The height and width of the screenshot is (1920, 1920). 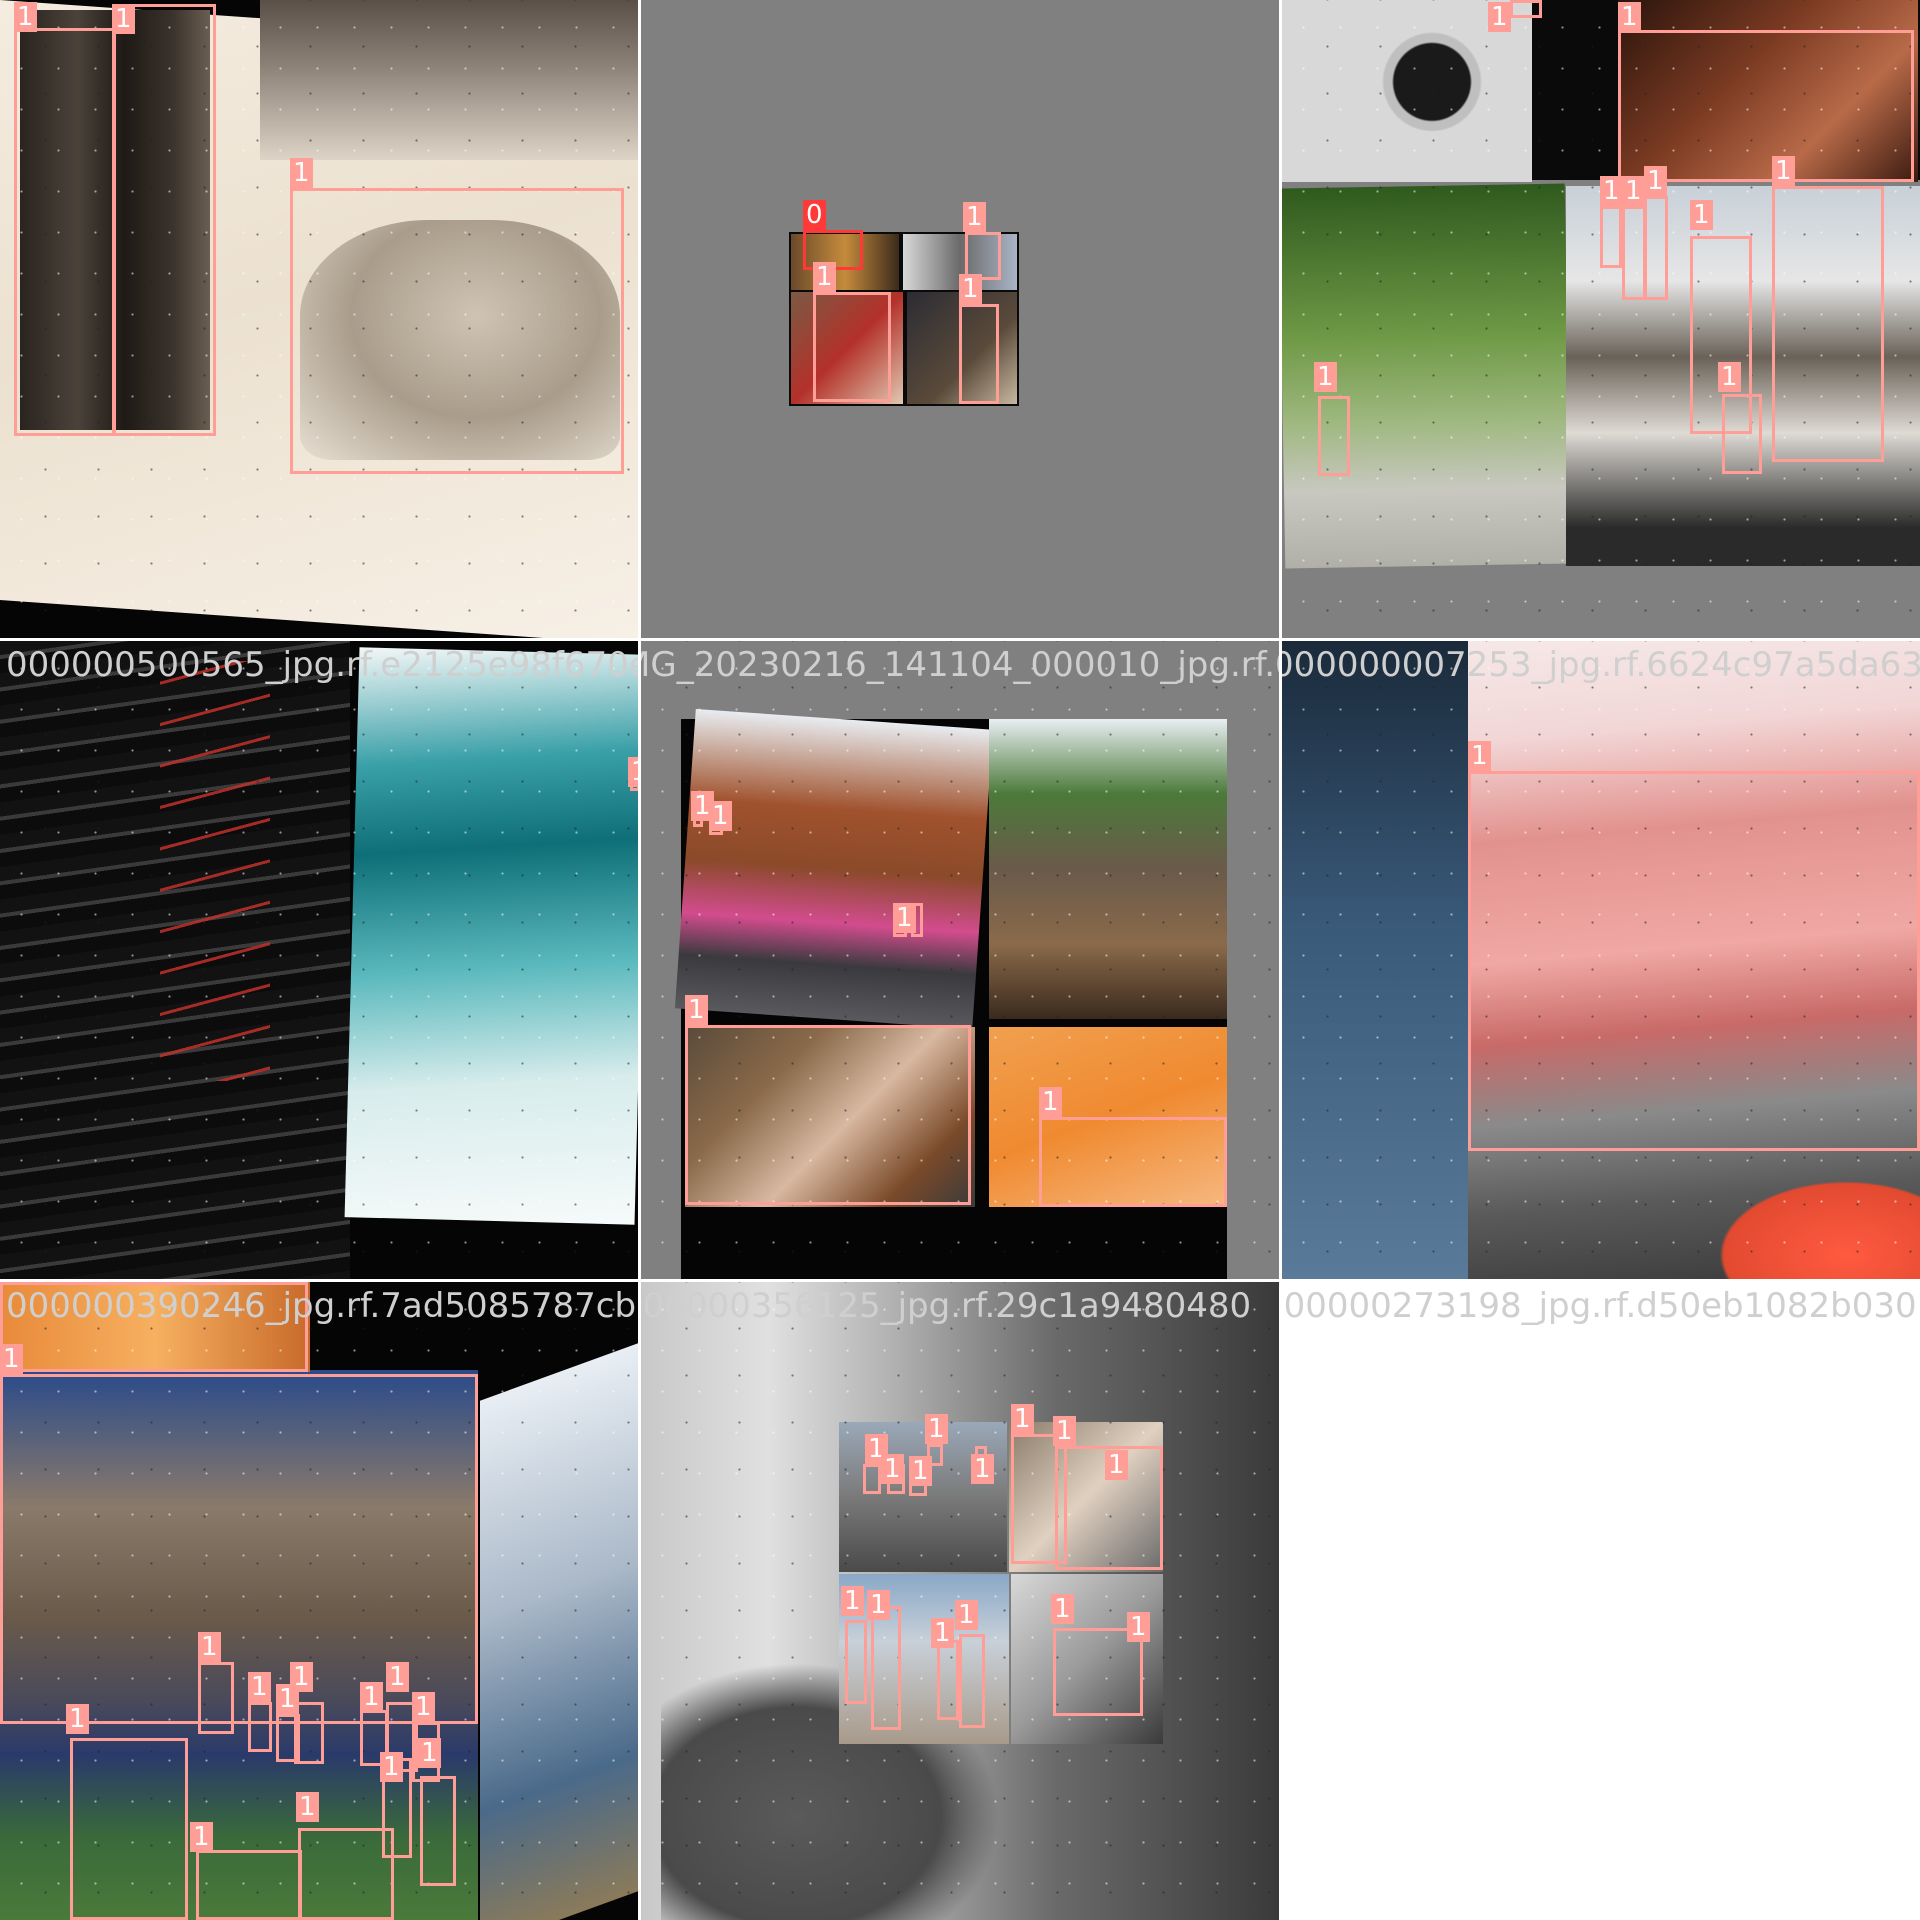 What do you see at coordinates (491, 936) in the screenshot?
I see `photo-ocean-wave` at bounding box center [491, 936].